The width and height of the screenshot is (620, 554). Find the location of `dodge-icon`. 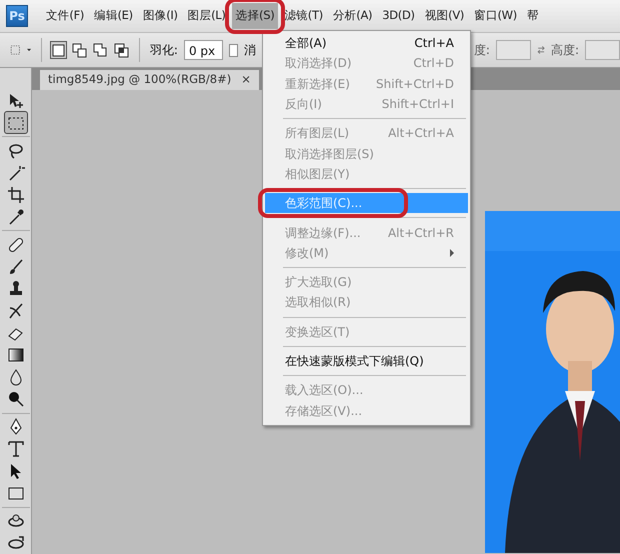

dodge-icon is located at coordinates (15, 399).